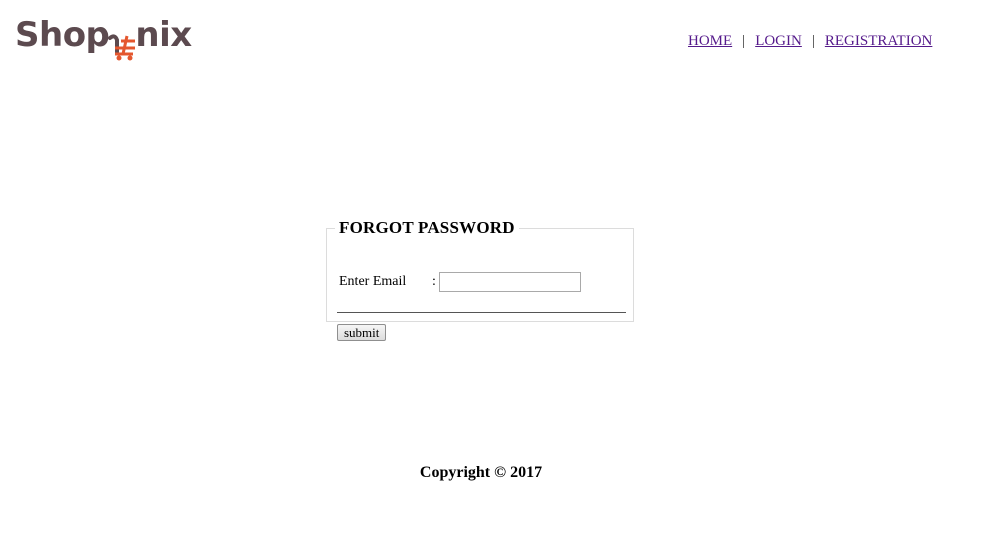 The width and height of the screenshot is (988, 539). What do you see at coordinates (362, 332) in the screenshot?
I see `submit-button: submit` at bounding box center [362, 332].